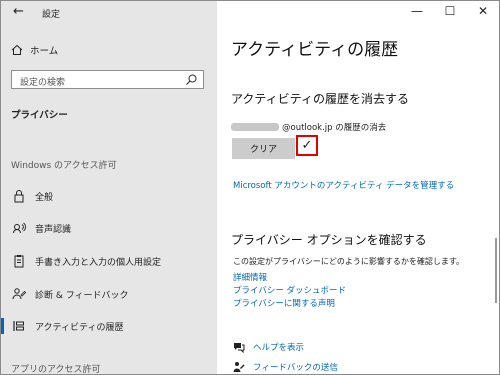 This screenshot has width=500, height=375. Describe the element at coordinates (349, 261) in the screenshot. I see `privacy-description: この設定がプライバシーにどのように影響するかを確認します。` at that location.